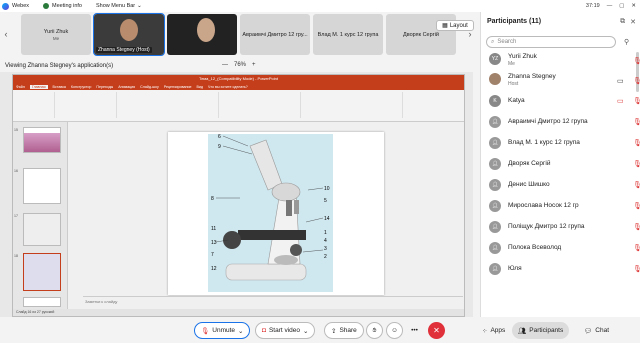 The image size is (640, 343). What do you see at coordinates (104, 87) in the screenshot?
I see `ppt-tab: Переходы` at bounding box center [104, 87].